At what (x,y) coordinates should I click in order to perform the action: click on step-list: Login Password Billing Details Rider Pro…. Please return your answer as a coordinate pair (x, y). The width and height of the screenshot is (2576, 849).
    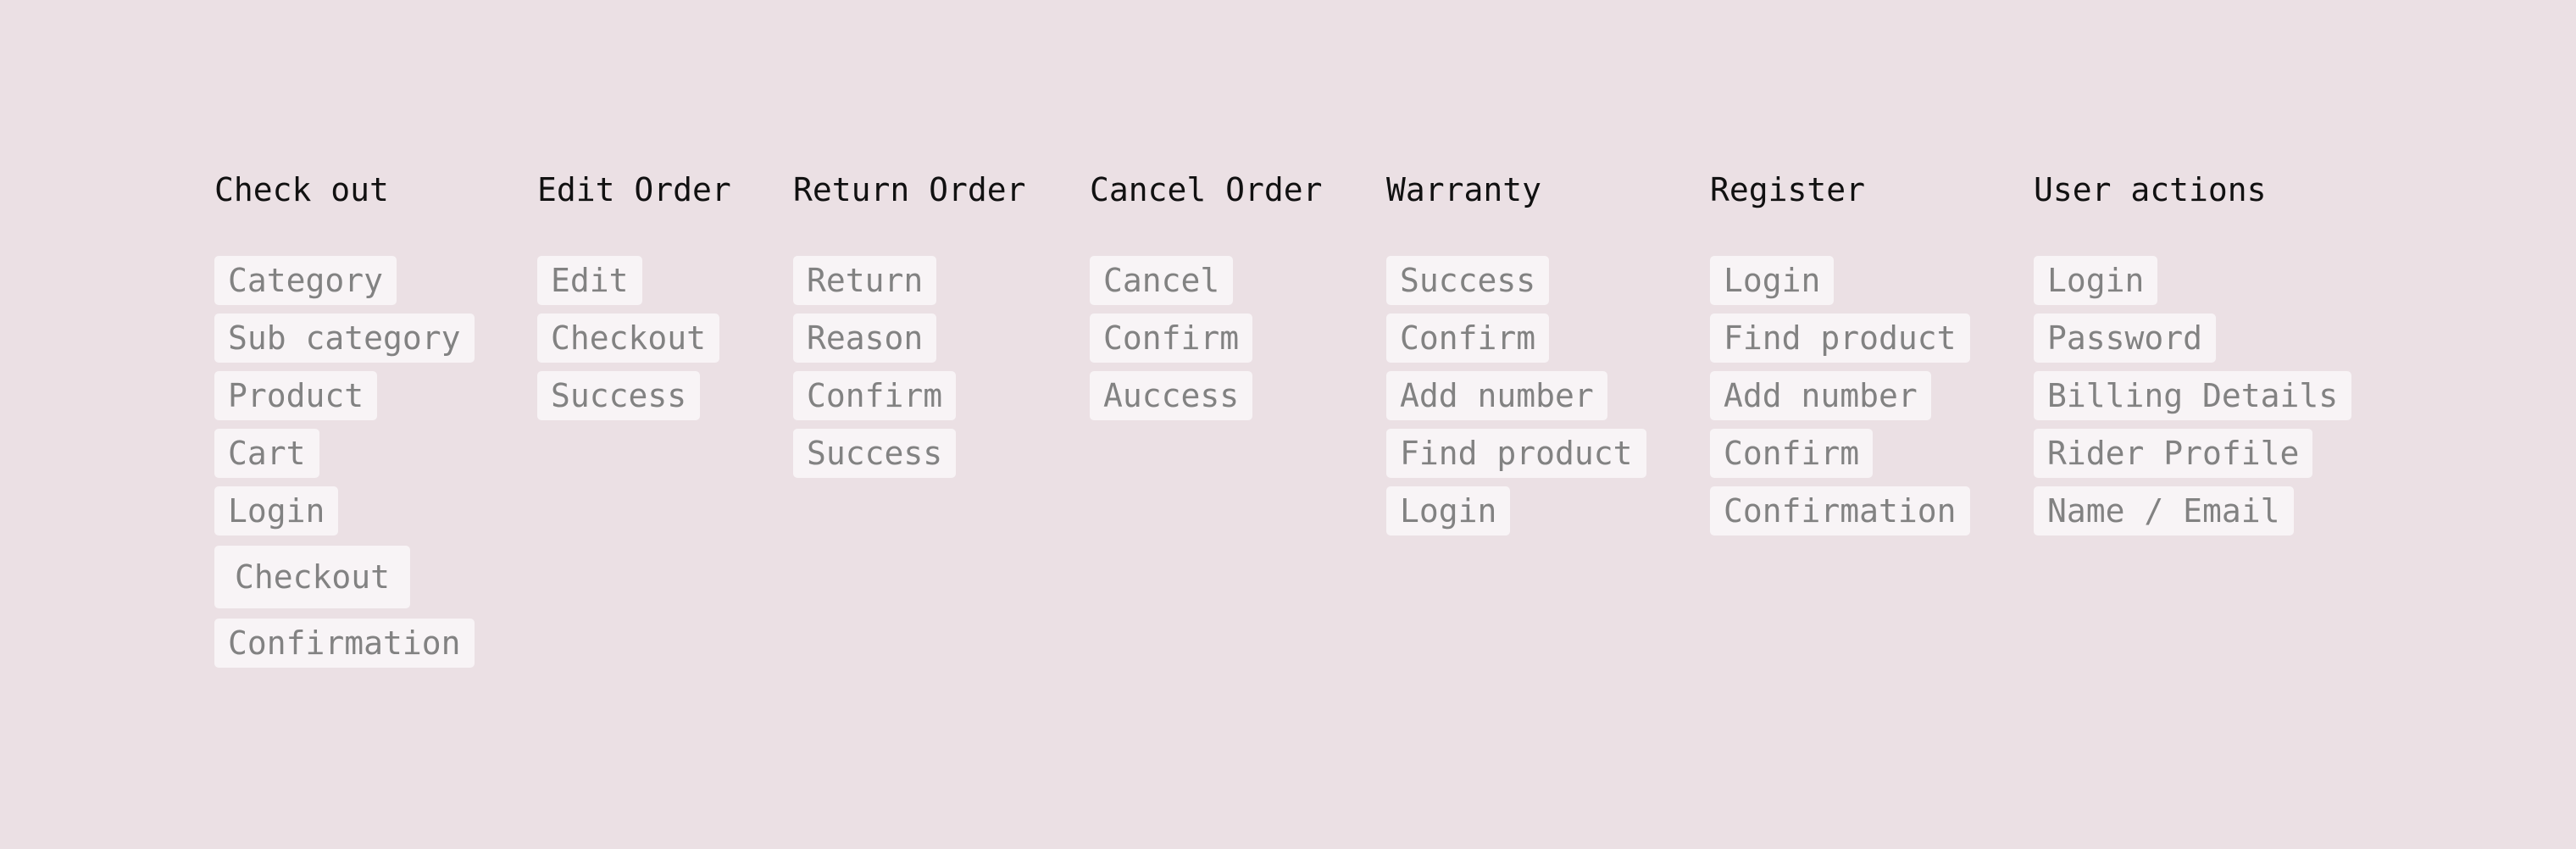
    Looking at the image, I should click on (2193, 400).